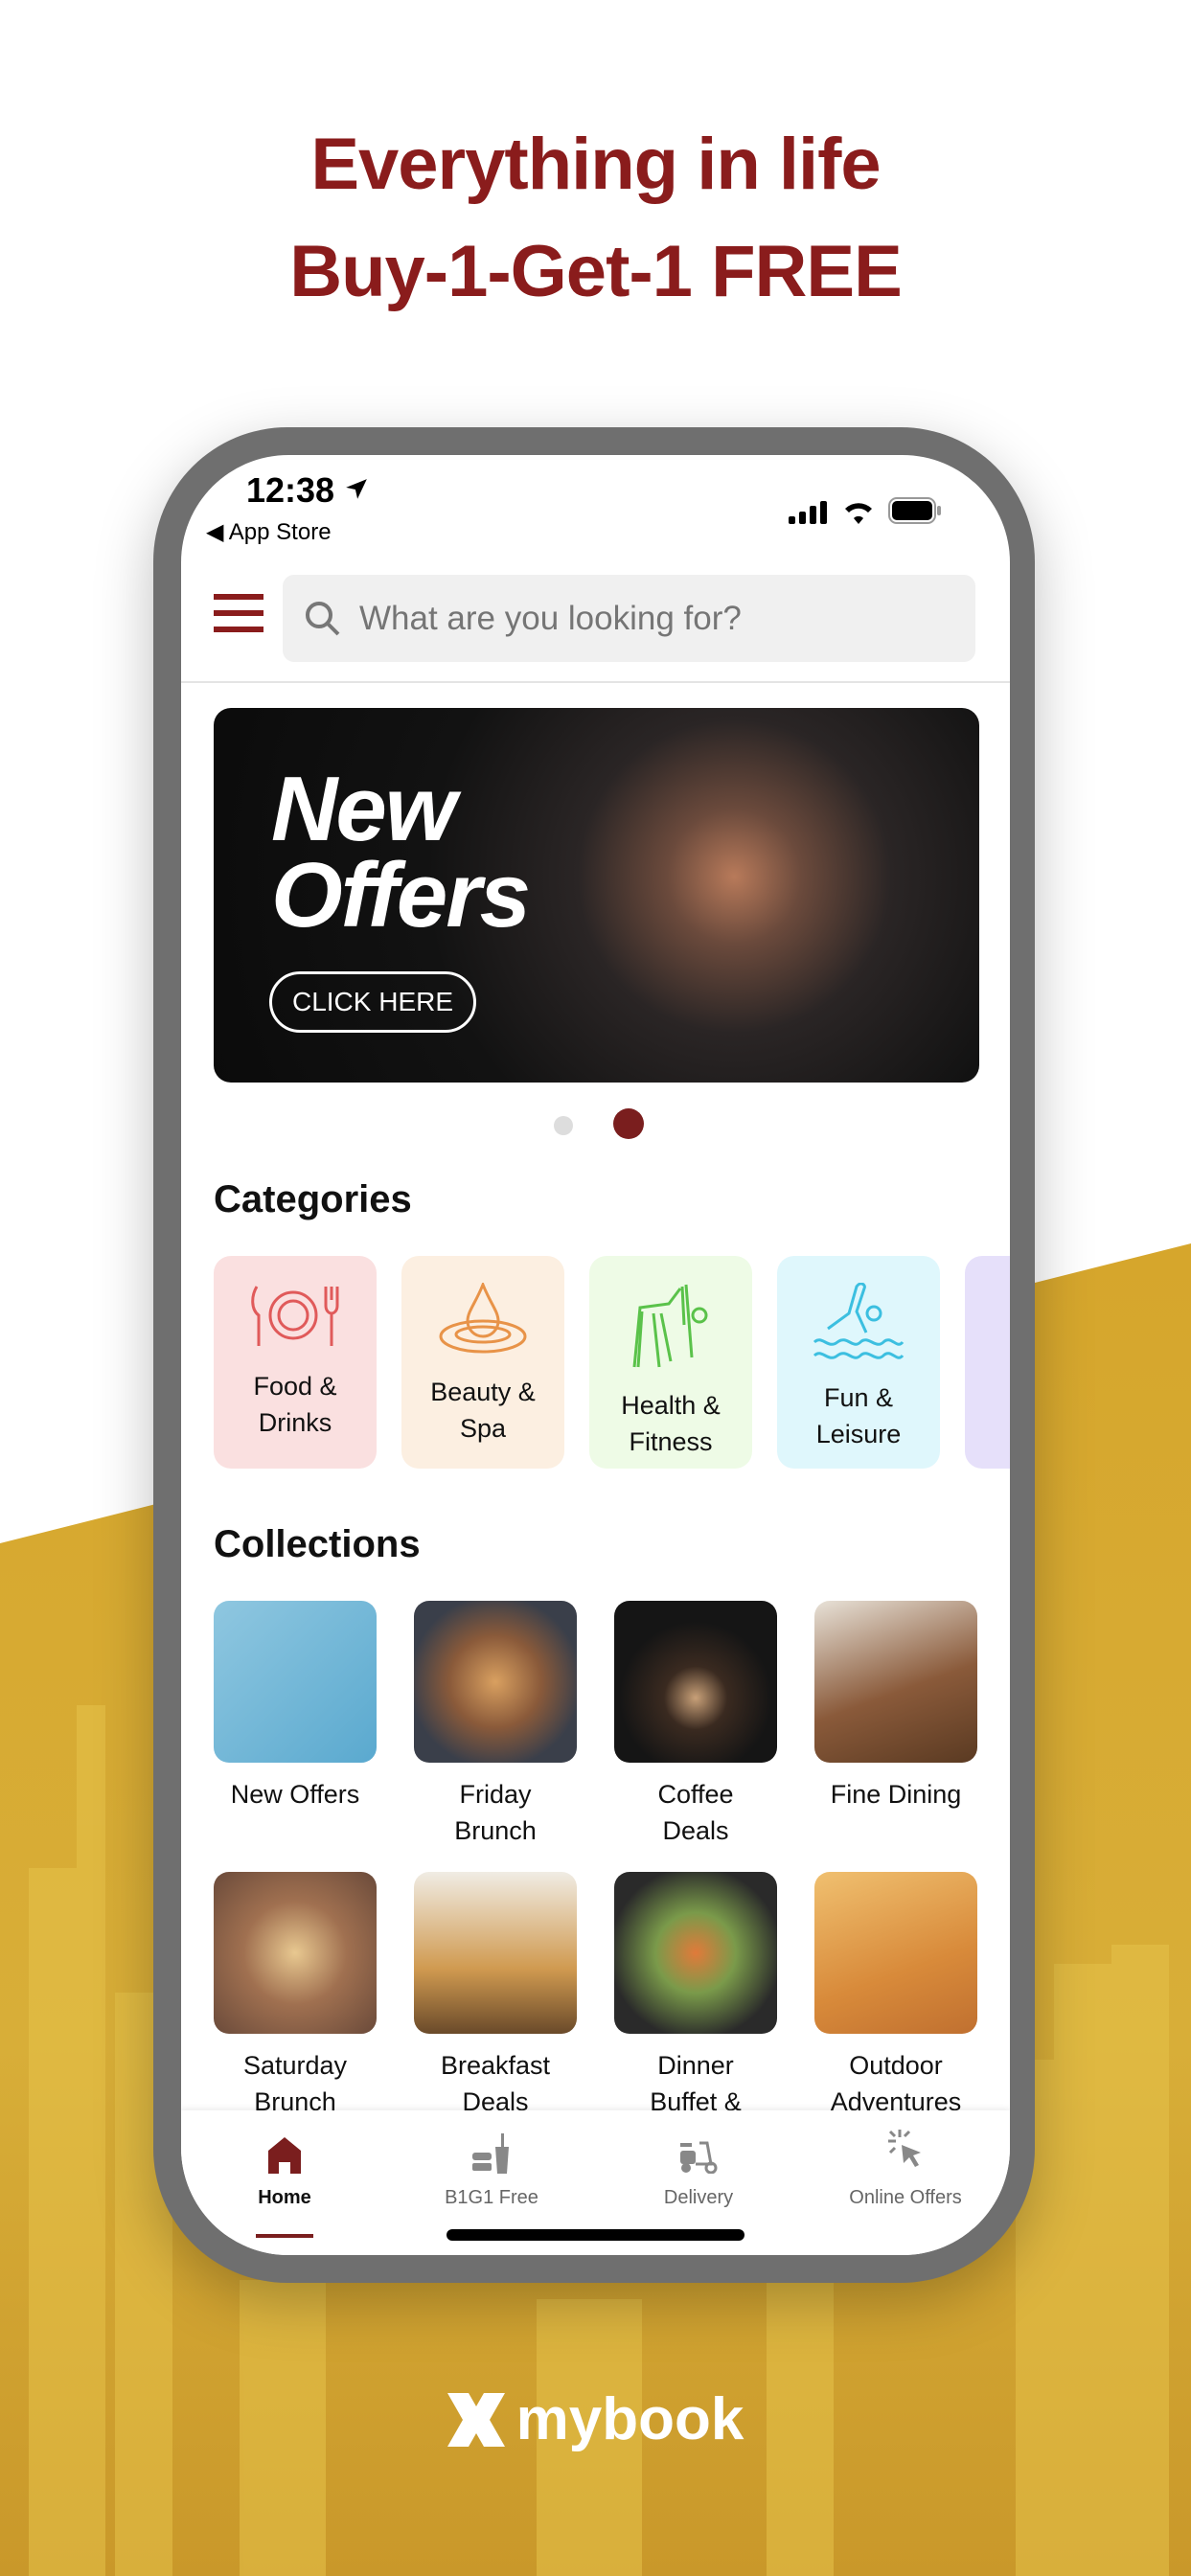 The height and width of the screenshot is (2576, 1191). What do you see at coordinates (914, 511) in the screenshot?
I see `battery-icon` at bounding box center [914, 511].